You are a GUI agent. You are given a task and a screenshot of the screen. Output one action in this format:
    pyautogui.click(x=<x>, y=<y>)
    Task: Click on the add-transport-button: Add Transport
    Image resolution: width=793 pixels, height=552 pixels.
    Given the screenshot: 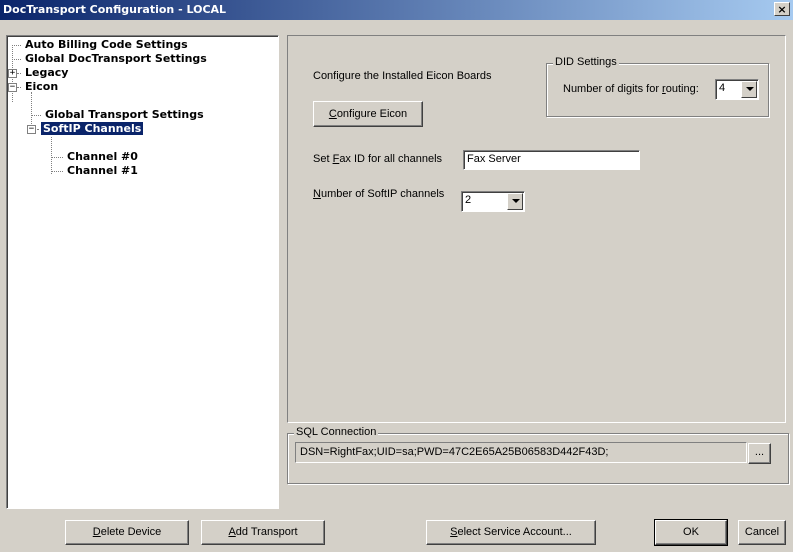 What is the action you would take?
    pyautogui.click(x=263, y=532)
    